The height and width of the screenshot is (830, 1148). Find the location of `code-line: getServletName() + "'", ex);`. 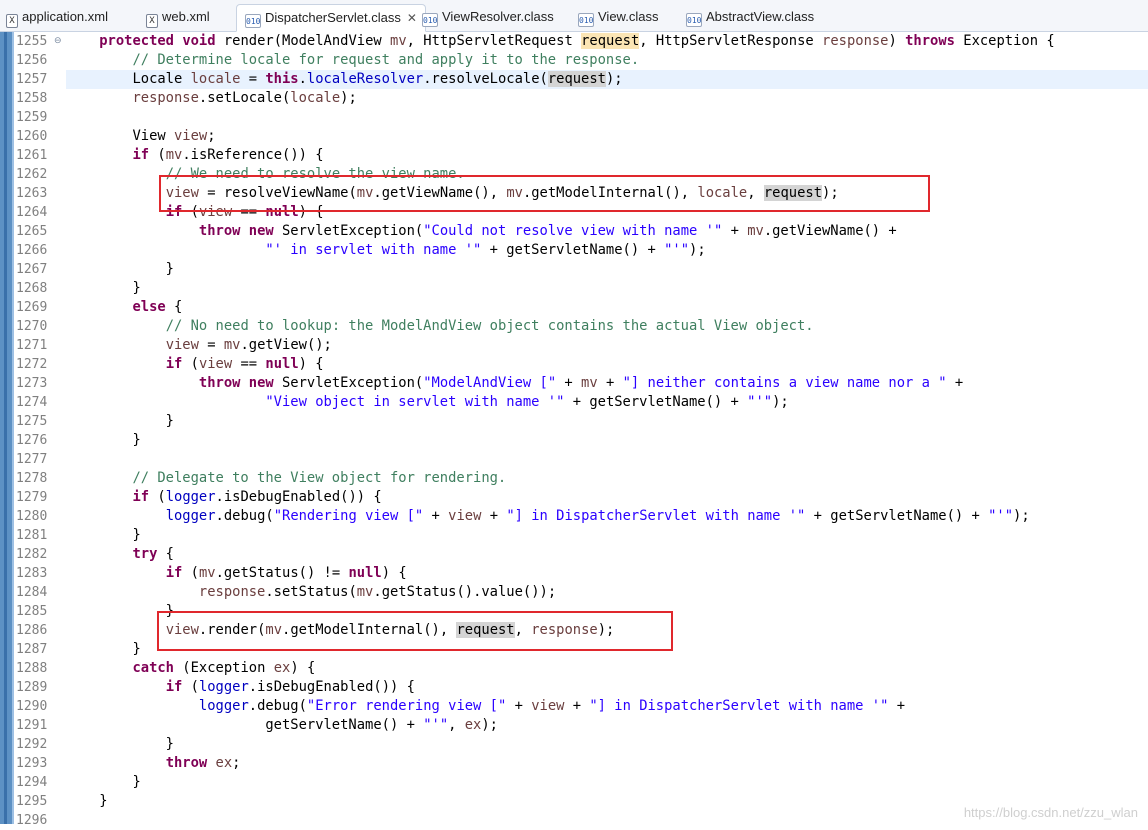

code-line: getServletName() + "'", ex); is located at coordinates (282, 725).